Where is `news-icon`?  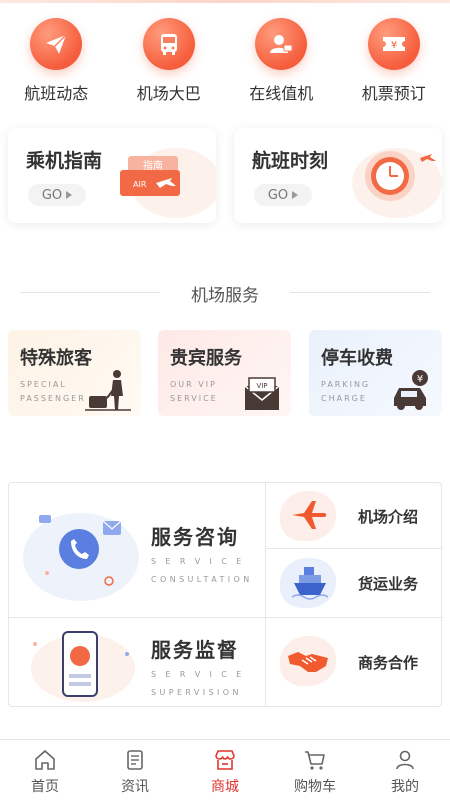
news-icon is located at coordinates (135, 760).